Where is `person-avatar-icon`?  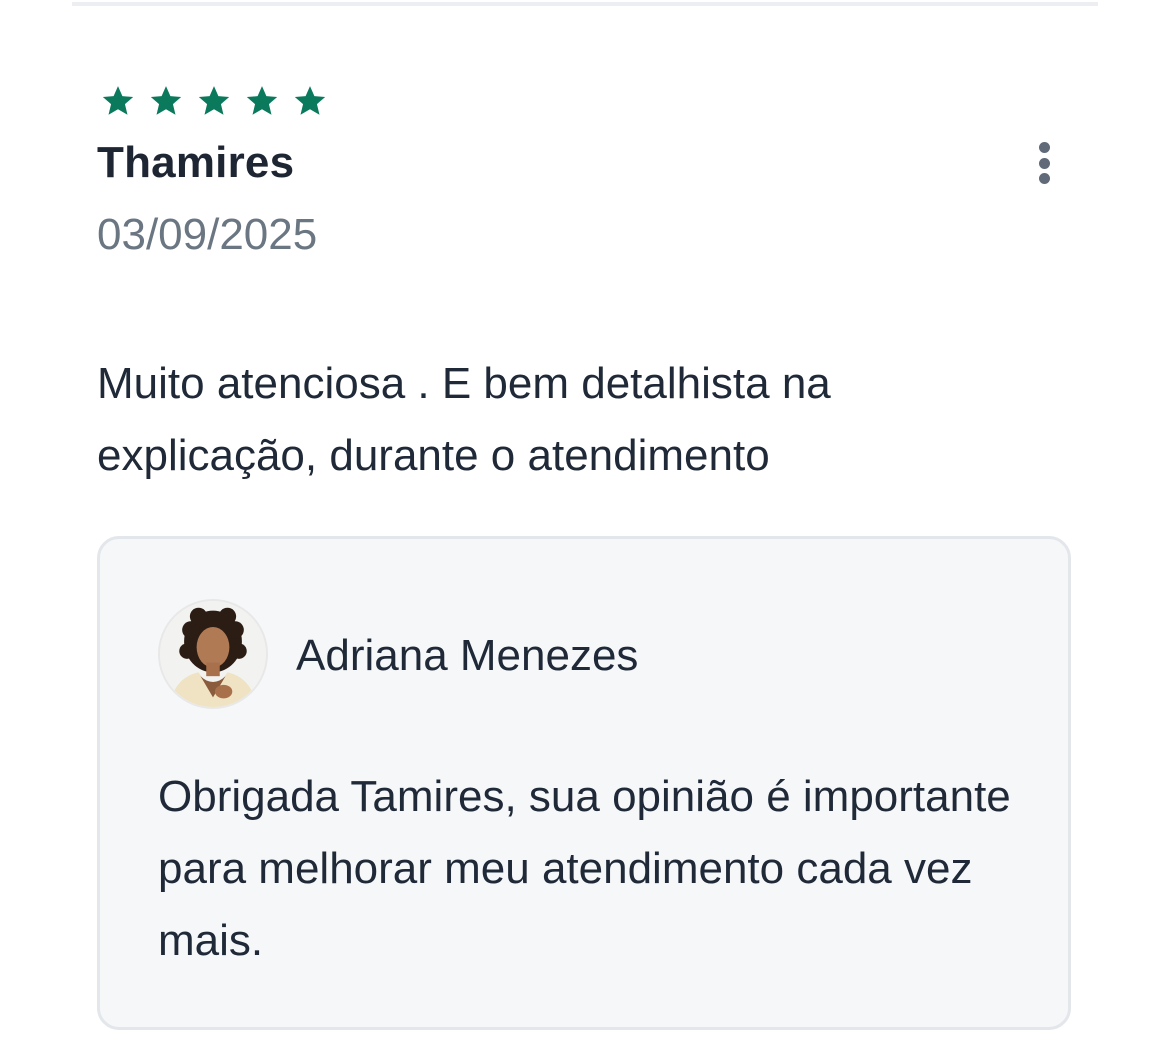 person-avatar-icon is located at coordinates (213, 654).